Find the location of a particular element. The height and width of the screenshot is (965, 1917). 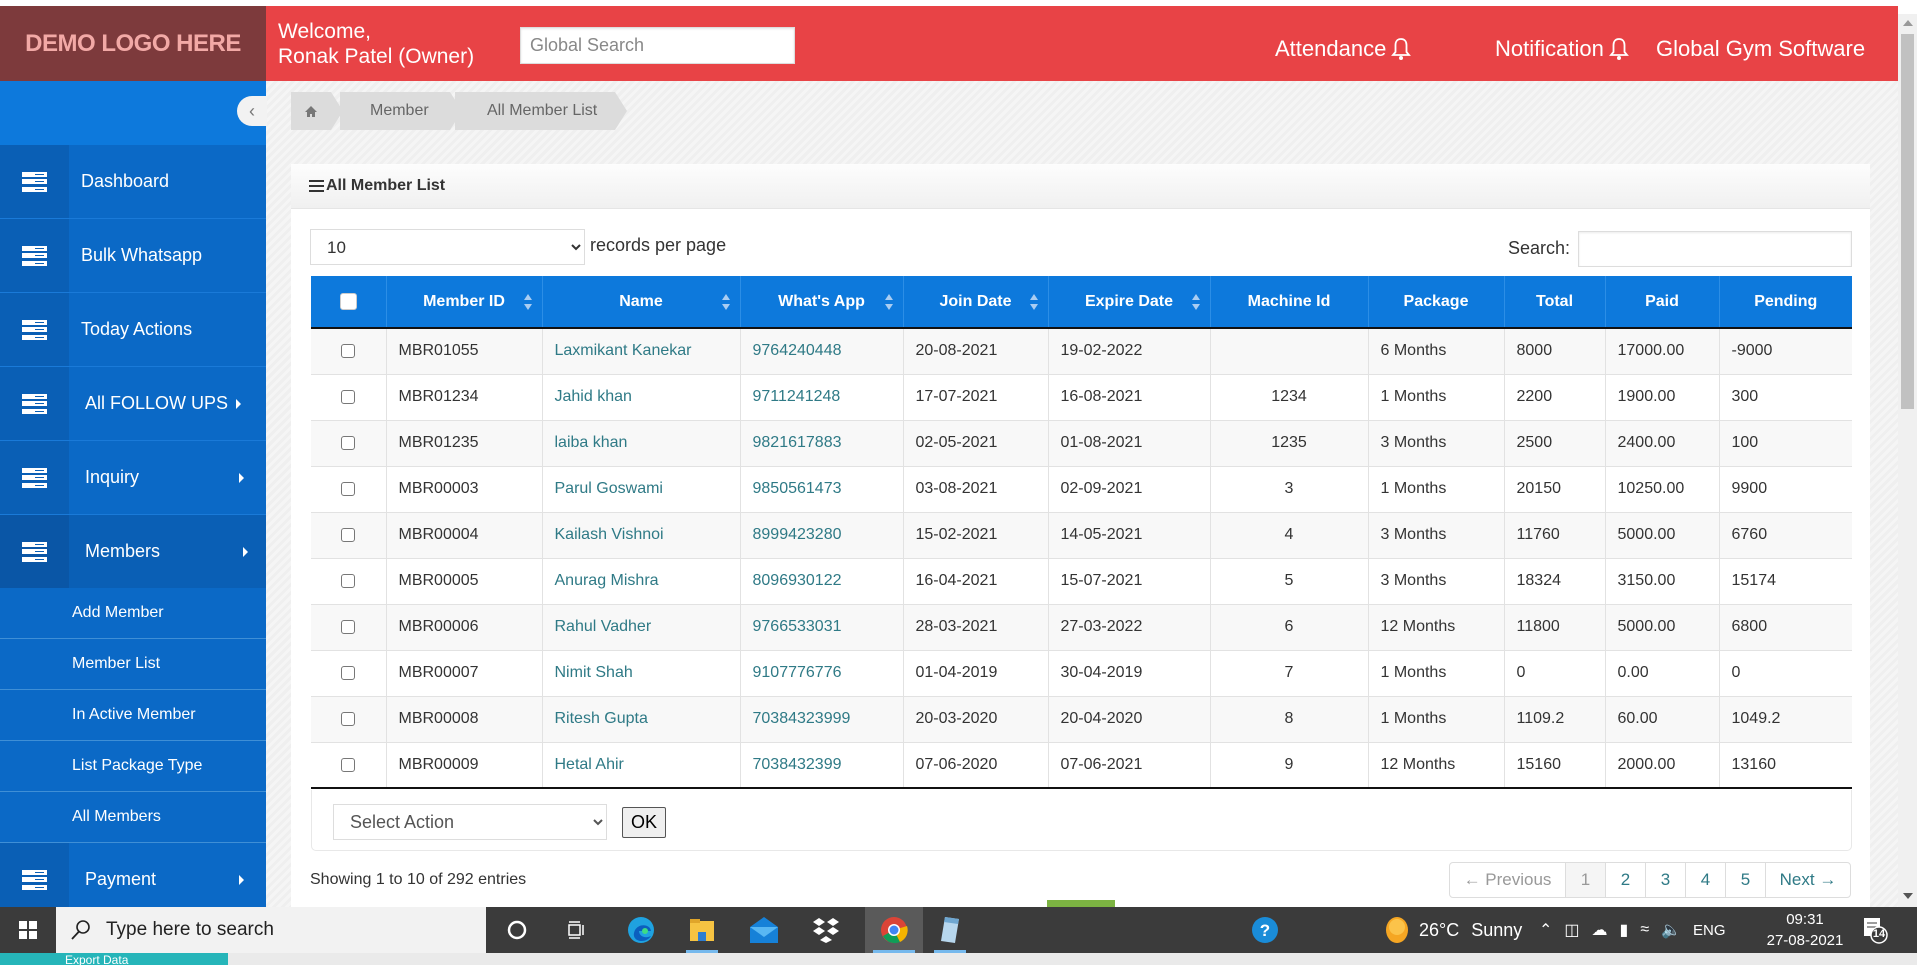

pagination-page: 5 is located at coordinates (1745, 880).